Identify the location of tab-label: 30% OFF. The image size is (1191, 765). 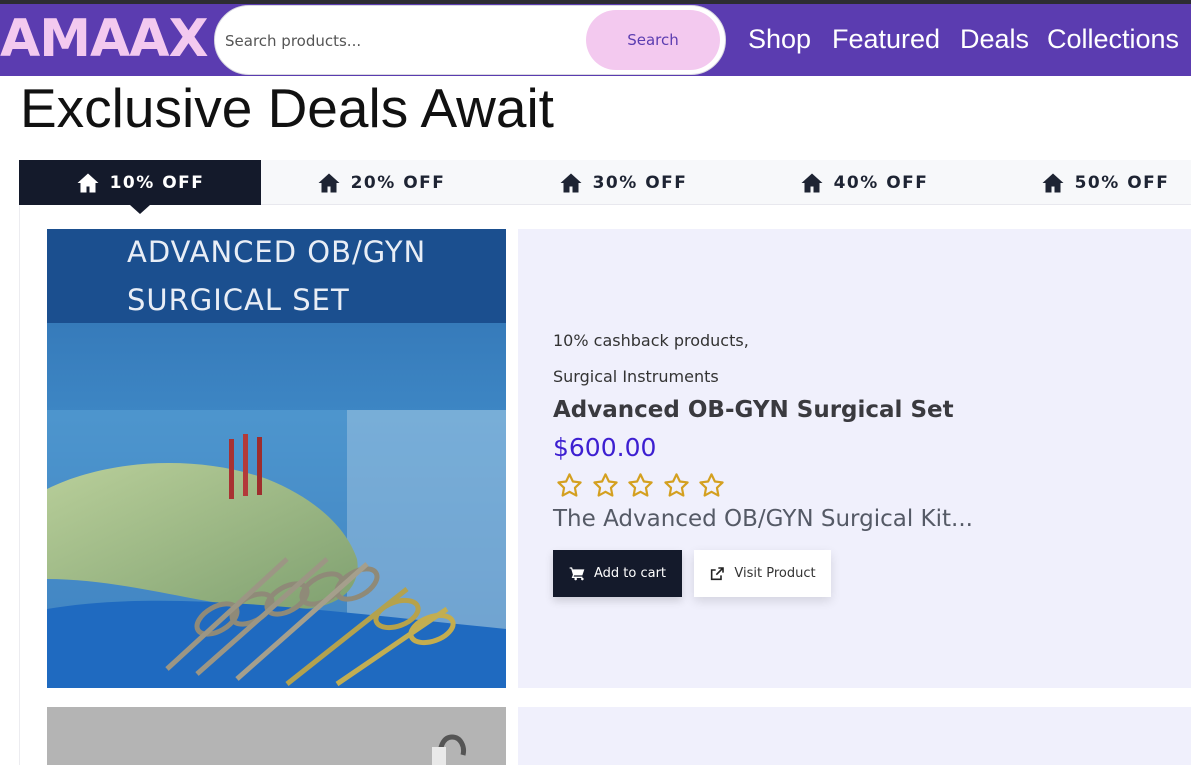
(640, 182).